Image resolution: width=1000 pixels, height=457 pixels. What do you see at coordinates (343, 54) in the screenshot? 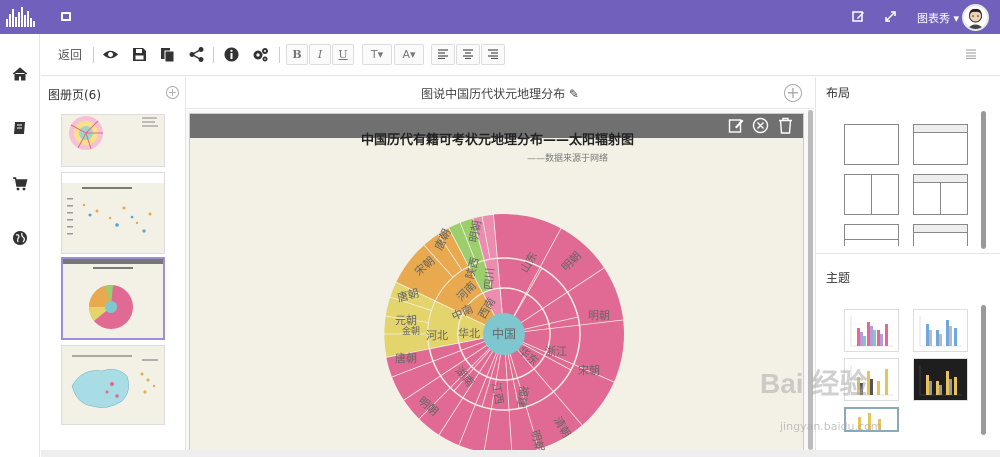
I see `underline-button: U` at bounding box center [343, 54].